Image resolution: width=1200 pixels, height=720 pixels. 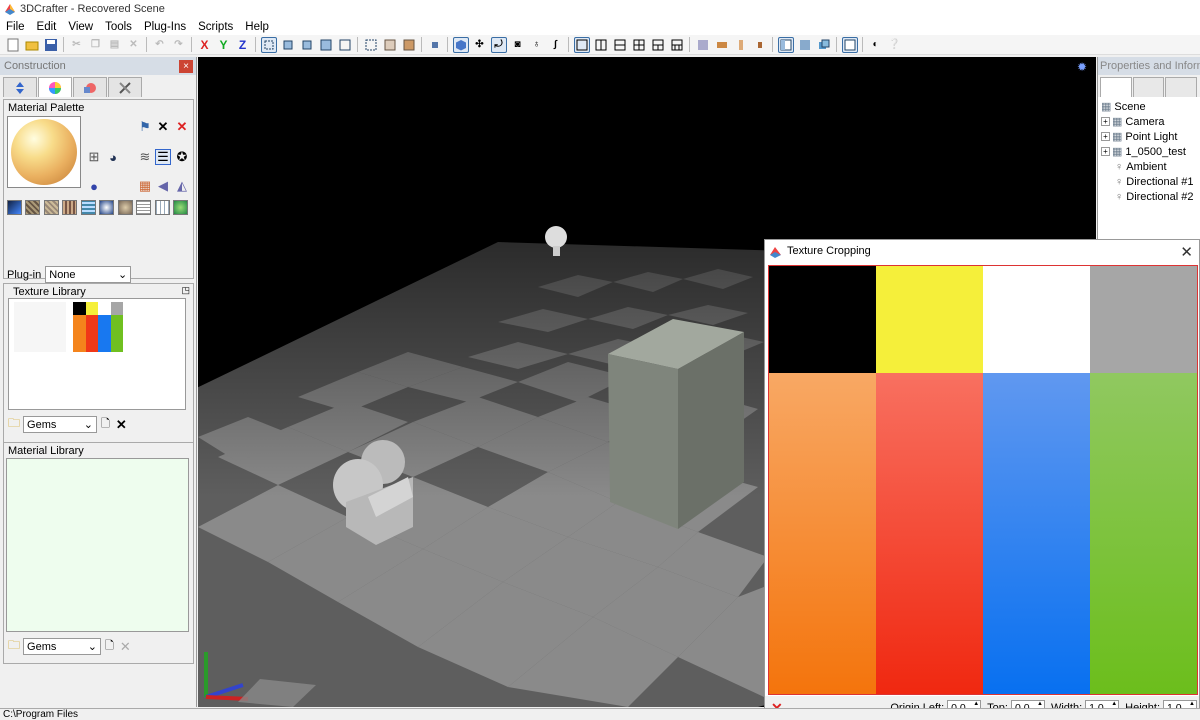 What do you see at coordinates (620, 45) in the screenshot?
I see `two-view-horizontal-icon` at bounding box center [620, 45].